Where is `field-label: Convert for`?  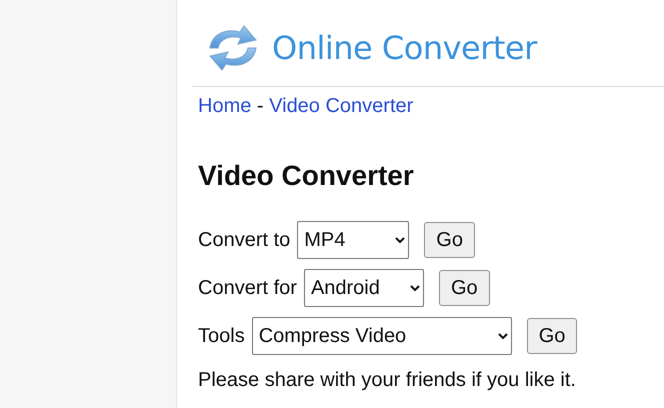
field-label: Convert for is located at coordinates (247, 288).